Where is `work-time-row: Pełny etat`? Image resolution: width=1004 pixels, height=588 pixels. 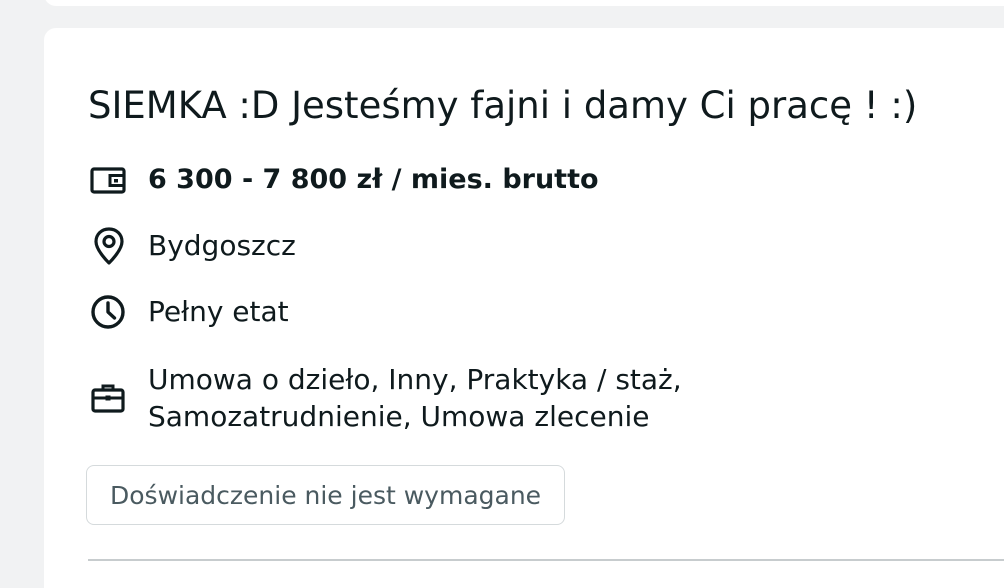
work-time-row: Pełny etat is located at coordinates (188, 312).